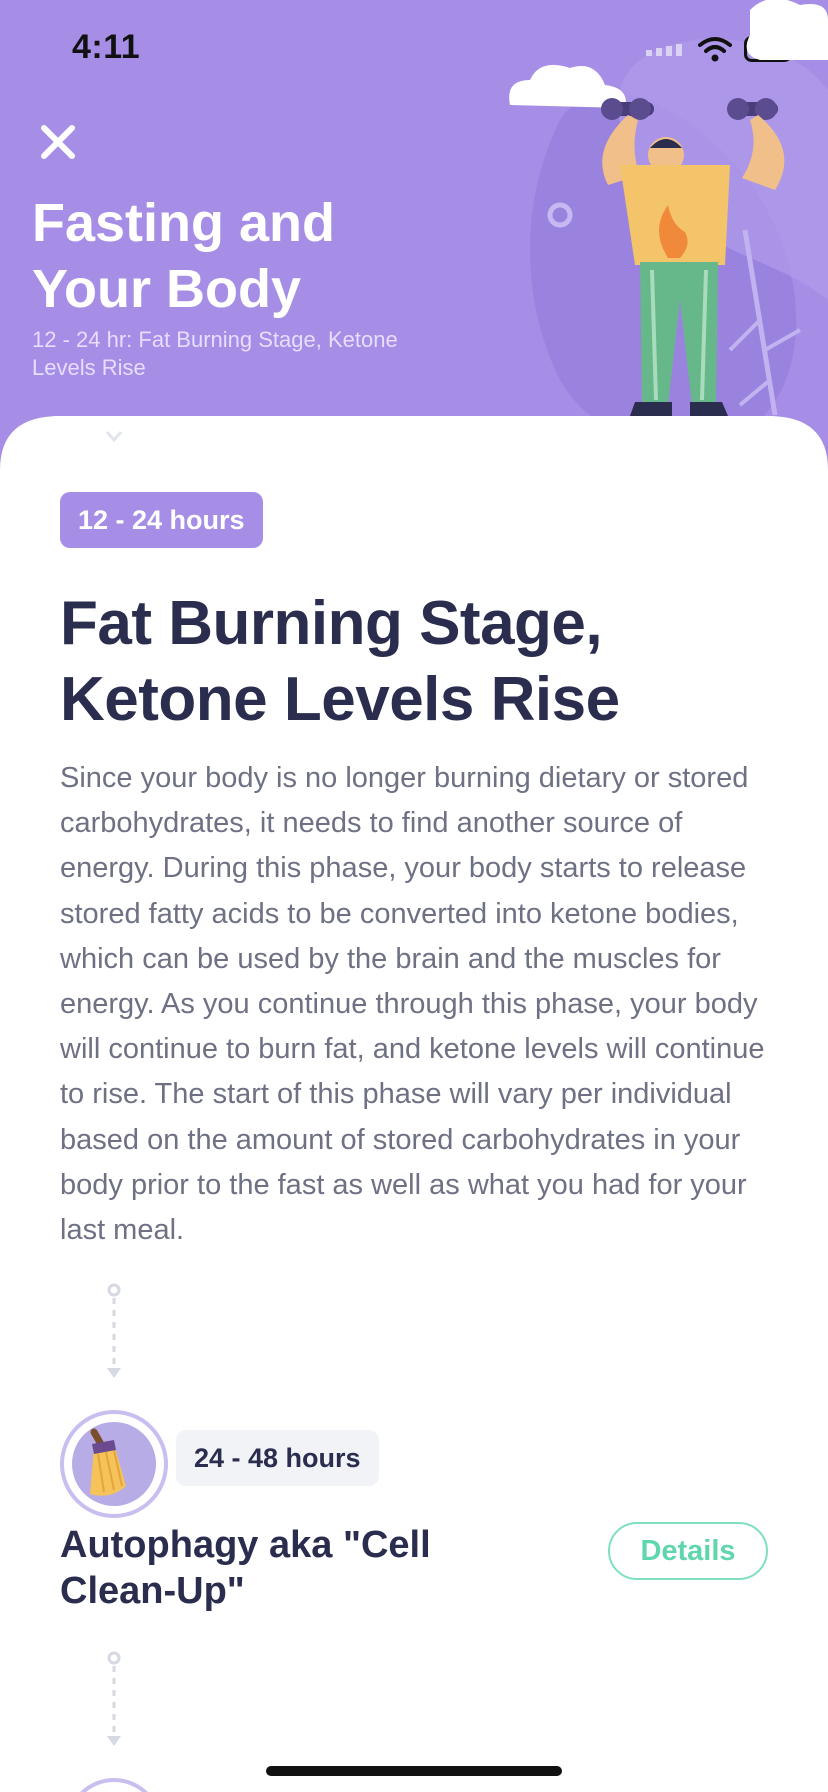  I want to click on next-stage-icon, so click(114, 1464).